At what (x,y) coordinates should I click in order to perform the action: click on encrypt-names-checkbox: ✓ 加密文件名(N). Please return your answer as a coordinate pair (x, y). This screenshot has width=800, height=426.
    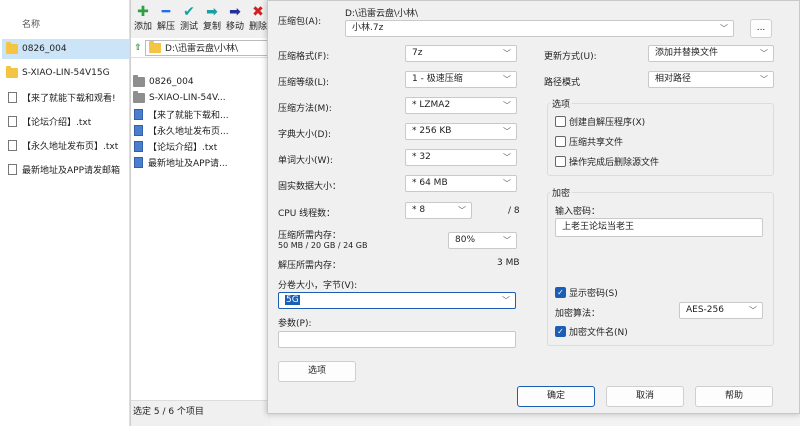
    Looking at the image, I should click on (591, 331).